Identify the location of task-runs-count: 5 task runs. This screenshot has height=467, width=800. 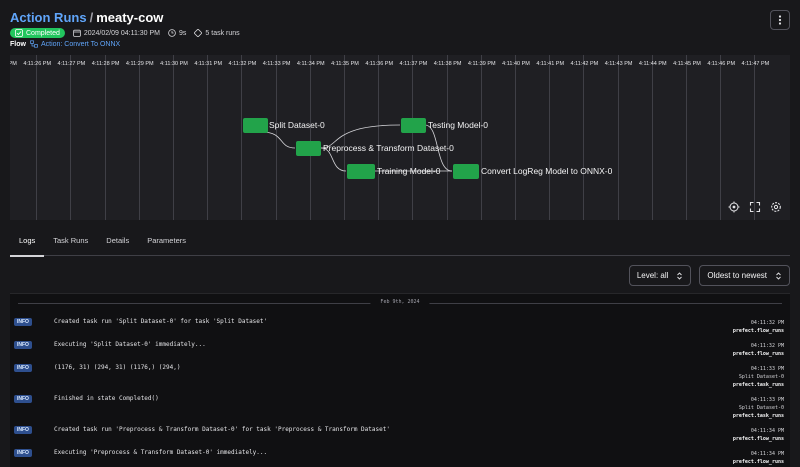
(217, 33).